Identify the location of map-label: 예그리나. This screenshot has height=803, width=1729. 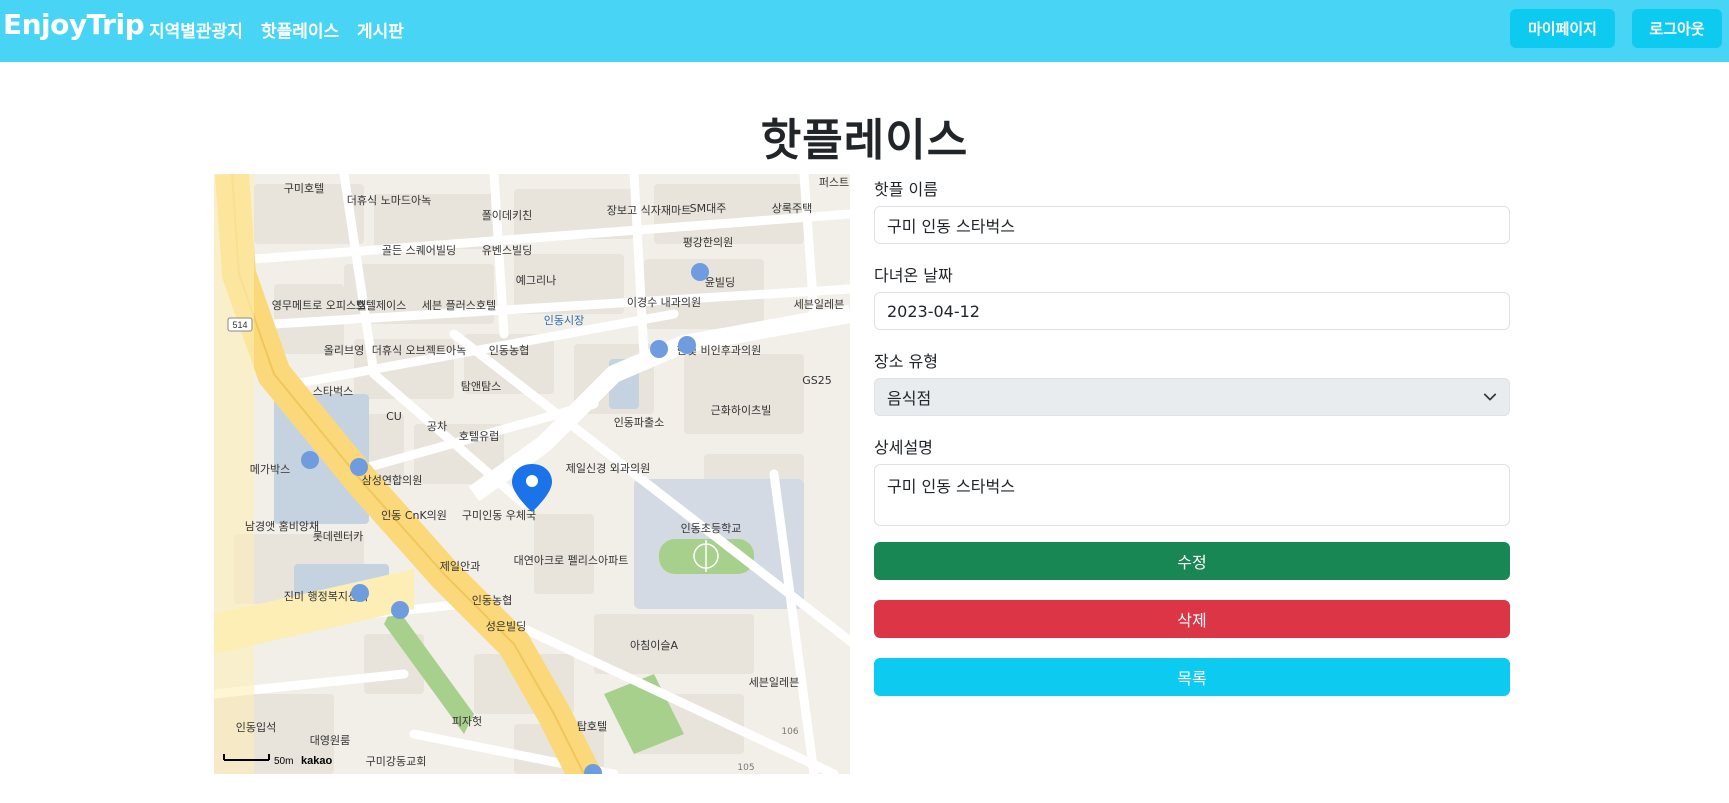
(536, 280).